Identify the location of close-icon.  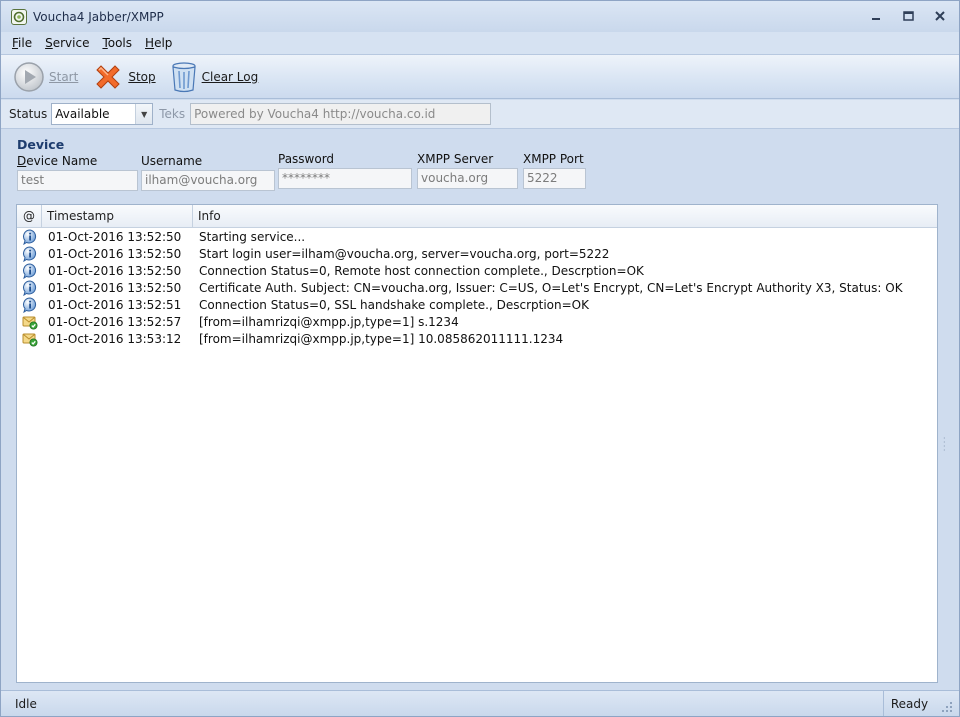
(940, 16).